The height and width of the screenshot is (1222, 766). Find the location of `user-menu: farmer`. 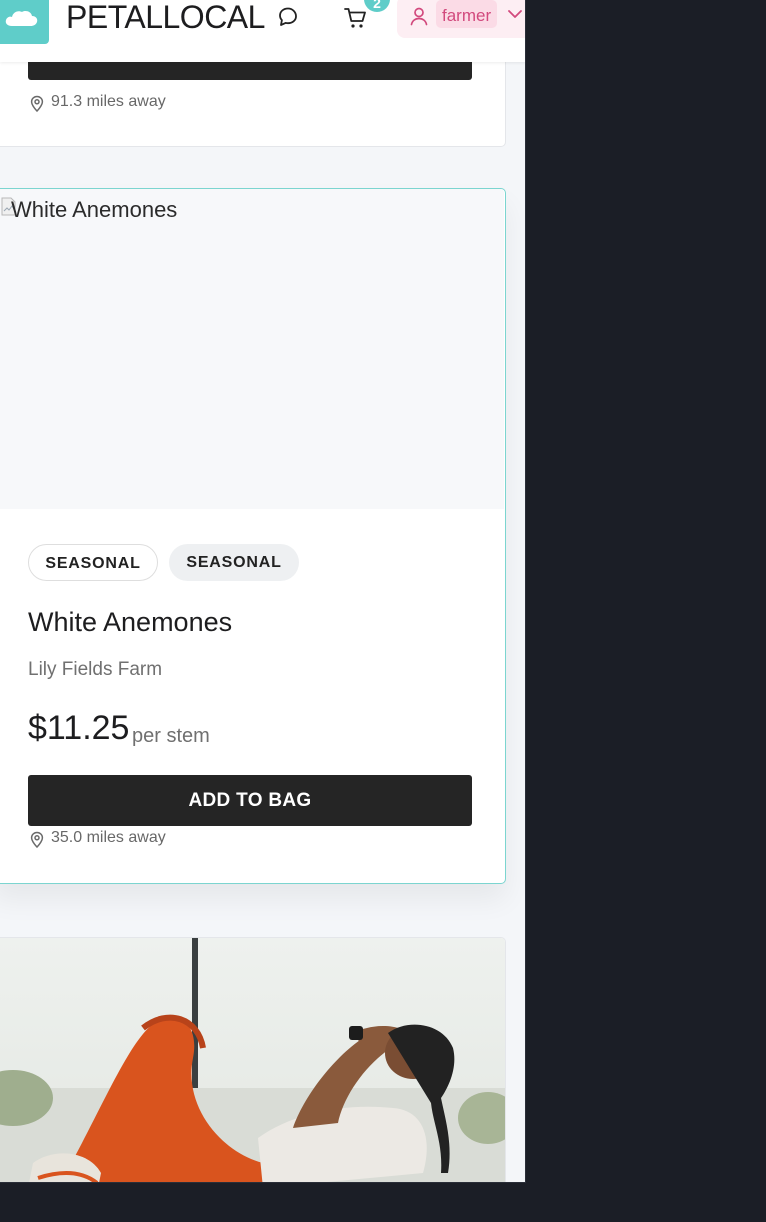

user-menu: farmer is located at coordinates (461, 19).